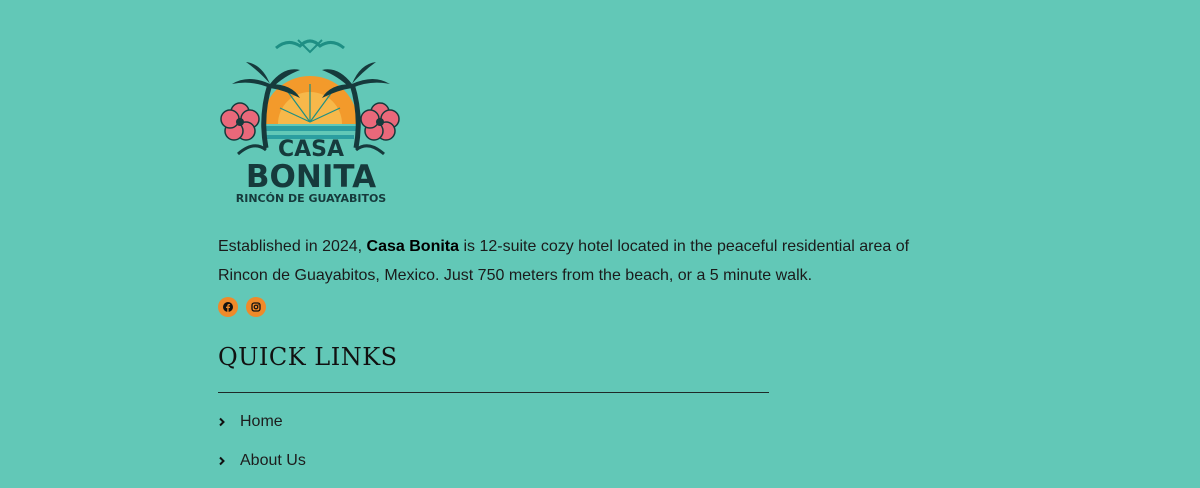 This screenshot has width=1200, height=488. Describe the element at coordinates (292, 246) in the screenshot. I see `description-intro: Established in 2024,` at that location.